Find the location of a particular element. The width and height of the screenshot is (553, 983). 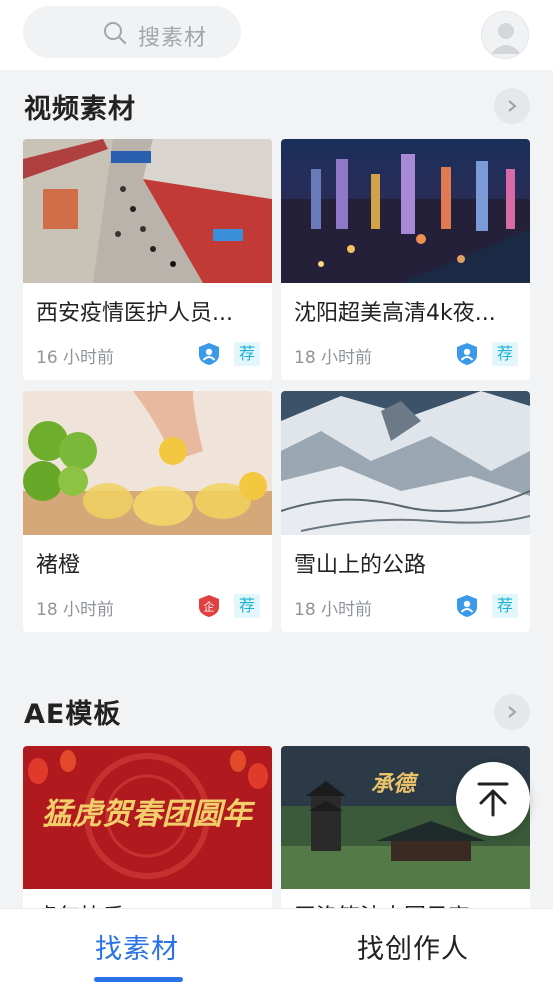

active-tab-indicator is located at coordinates (138, 979).